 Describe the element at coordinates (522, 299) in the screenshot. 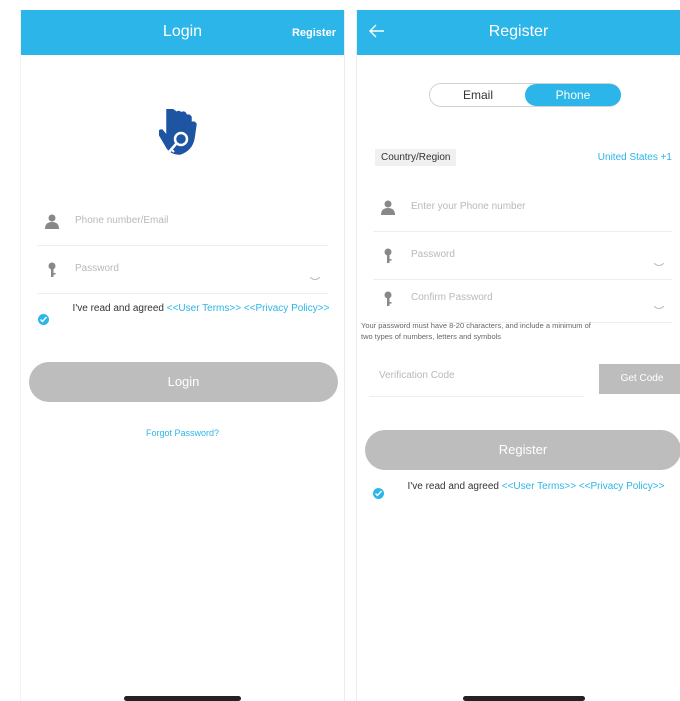

I see `confirm-password-field: Confirm Password` at that location.